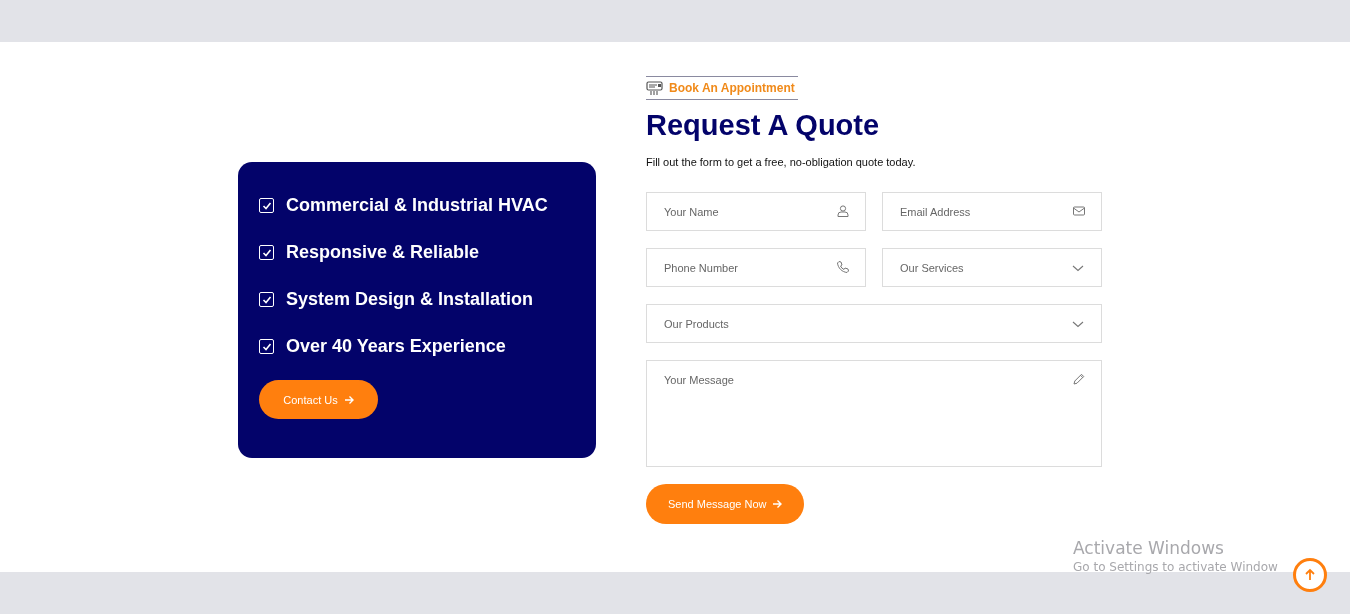  Describe the element at coordinates (843, 267) in the screenshot. I see `phone-icon` at that location.